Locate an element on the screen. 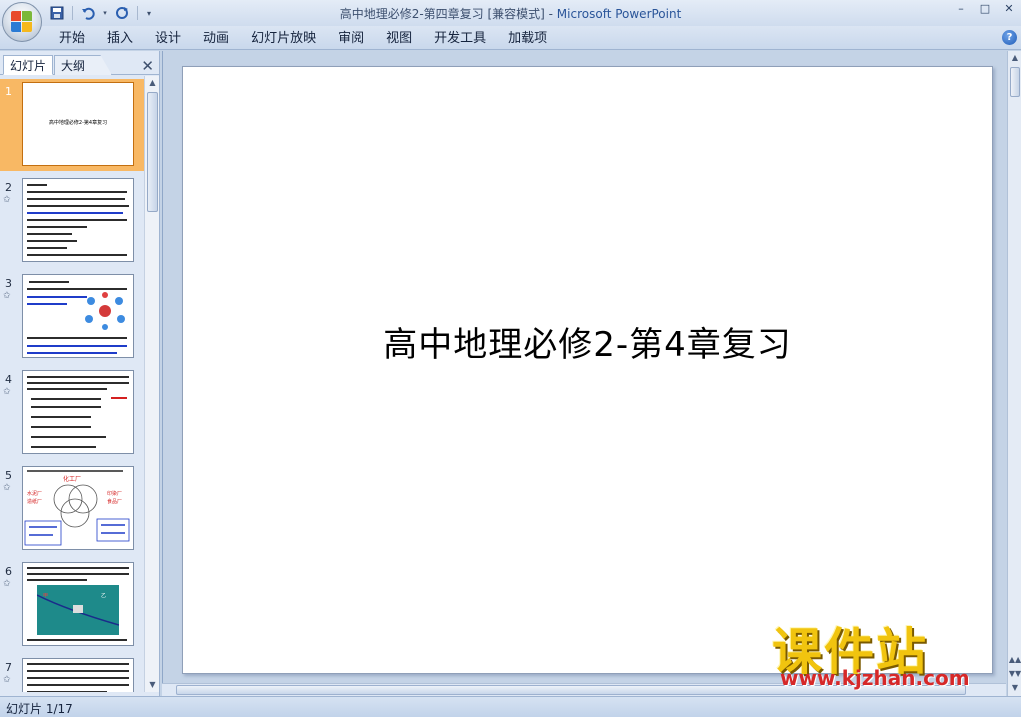  slide-thumbnail-7: 7 ✩ is located at coordinates (72, 673).